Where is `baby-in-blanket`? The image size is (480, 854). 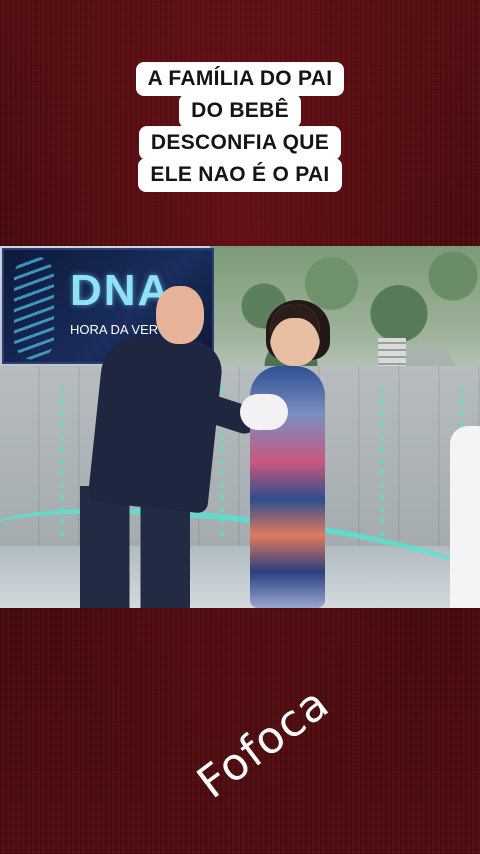 baby-in-blanket is located at coordinates (264, 412).